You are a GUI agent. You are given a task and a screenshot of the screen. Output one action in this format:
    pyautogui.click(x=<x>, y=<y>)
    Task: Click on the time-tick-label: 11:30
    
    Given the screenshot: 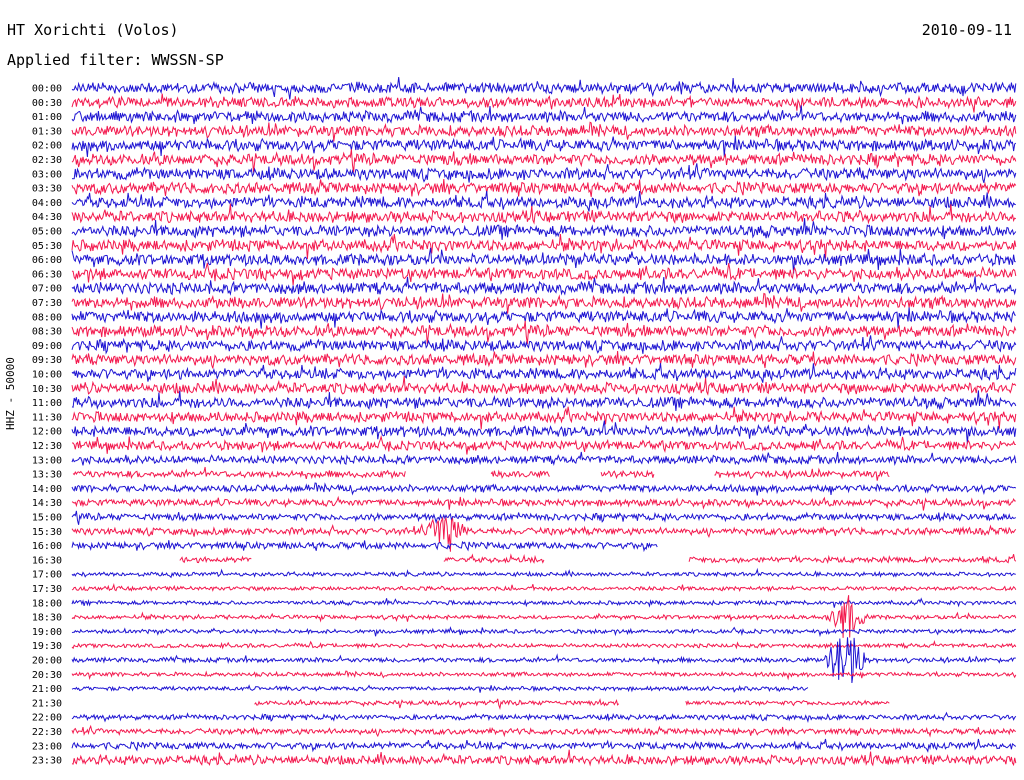 What is the action you would take?
    pyautogui.click(x=47, y=417)
    